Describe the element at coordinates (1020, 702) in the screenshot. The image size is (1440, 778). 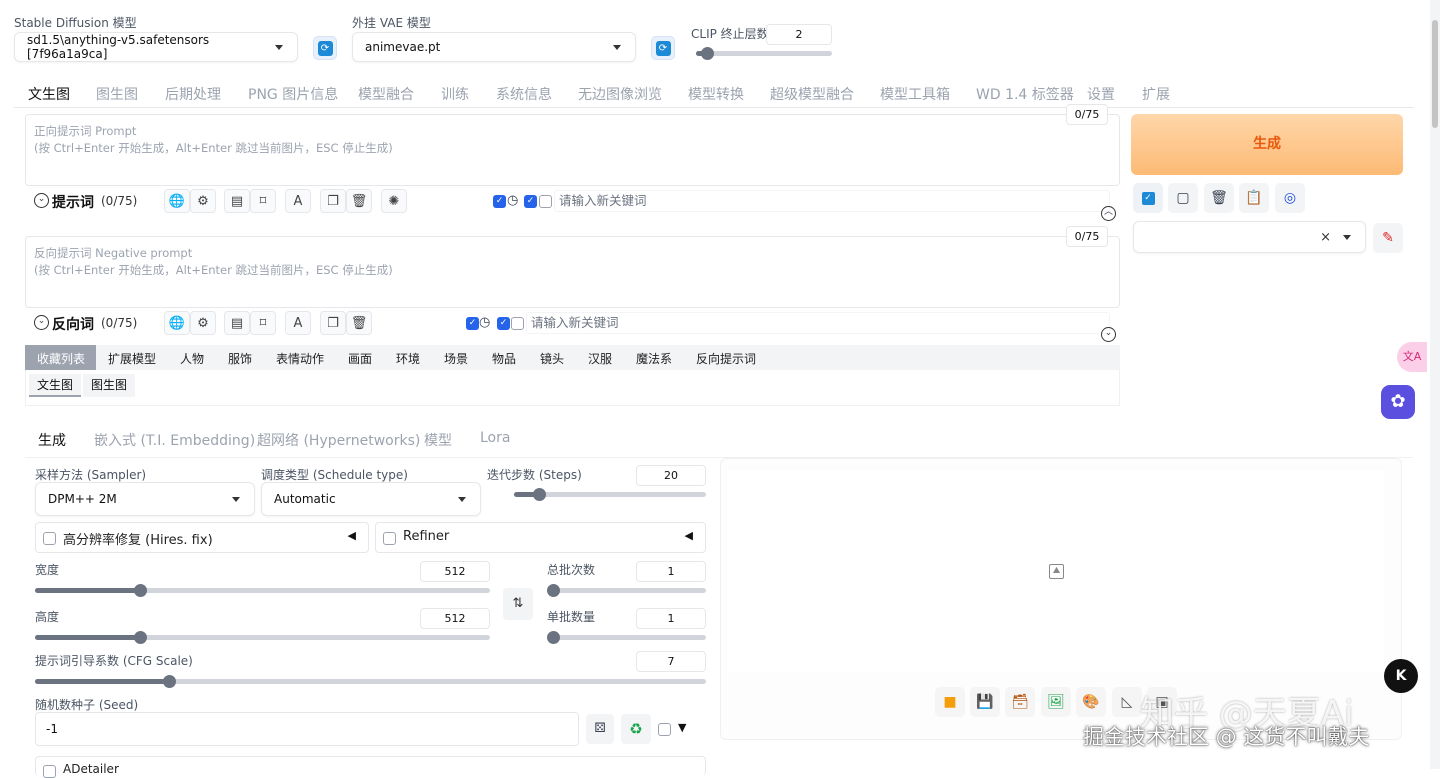
I see `archive-icon: 🗃` at that location.